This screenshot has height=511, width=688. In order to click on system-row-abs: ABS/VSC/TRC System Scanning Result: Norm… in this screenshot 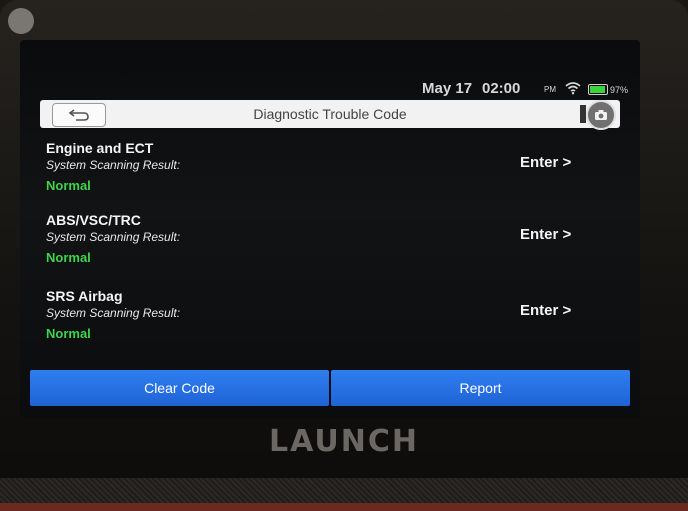, I will do `click(330, 247)`.